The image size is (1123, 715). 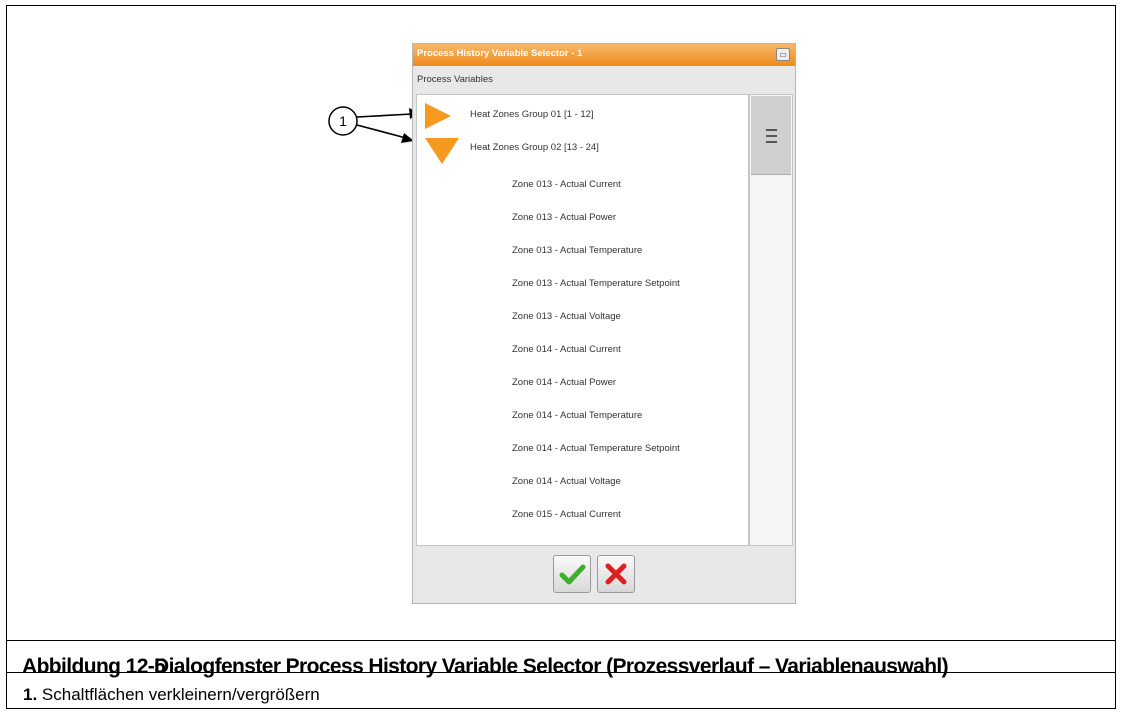 I want to click on checkmark-icon, so click(x=572, y=574).